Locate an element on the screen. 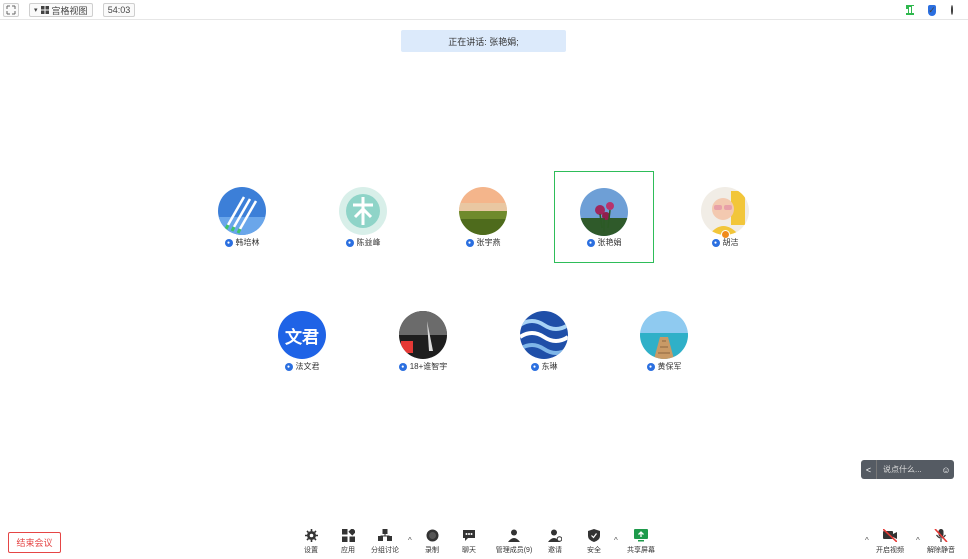  participants-icon is located at coordinates (514, 535).